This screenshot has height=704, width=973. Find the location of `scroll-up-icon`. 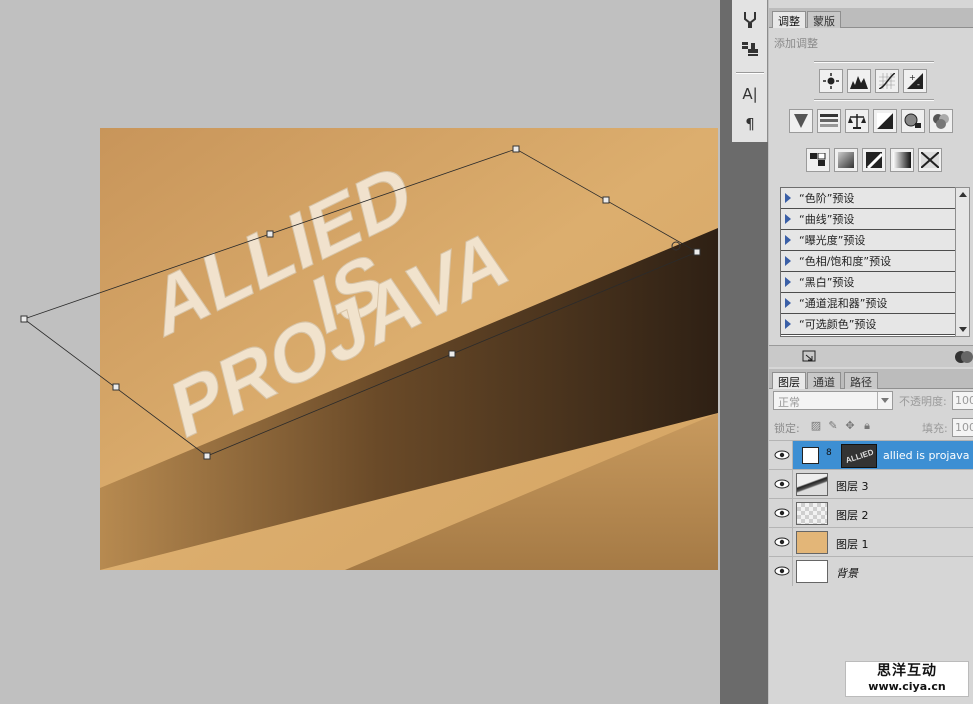

scroll-up-icon is located at coordinates (963, 194).